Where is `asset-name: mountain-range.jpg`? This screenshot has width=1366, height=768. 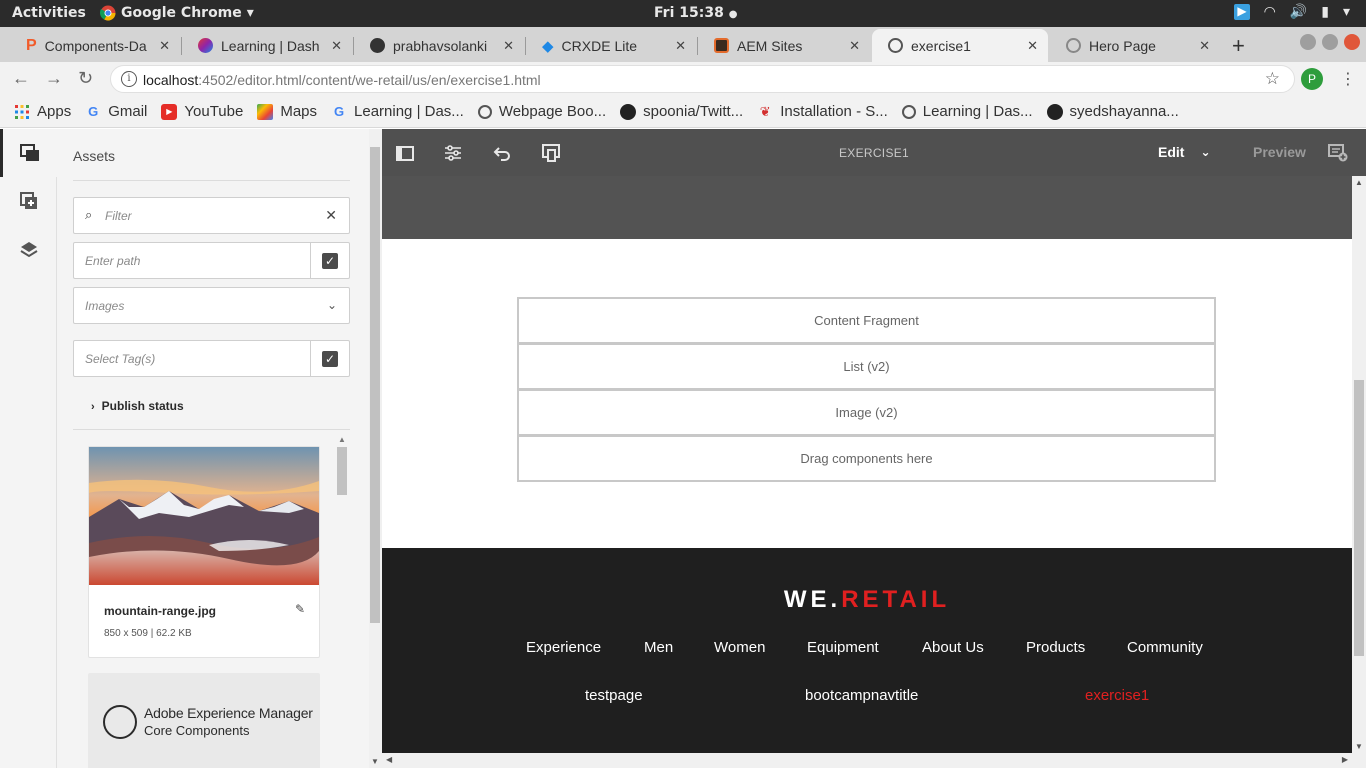 asset-name: mountain-range.jpg is located at coordinates (160, 611).